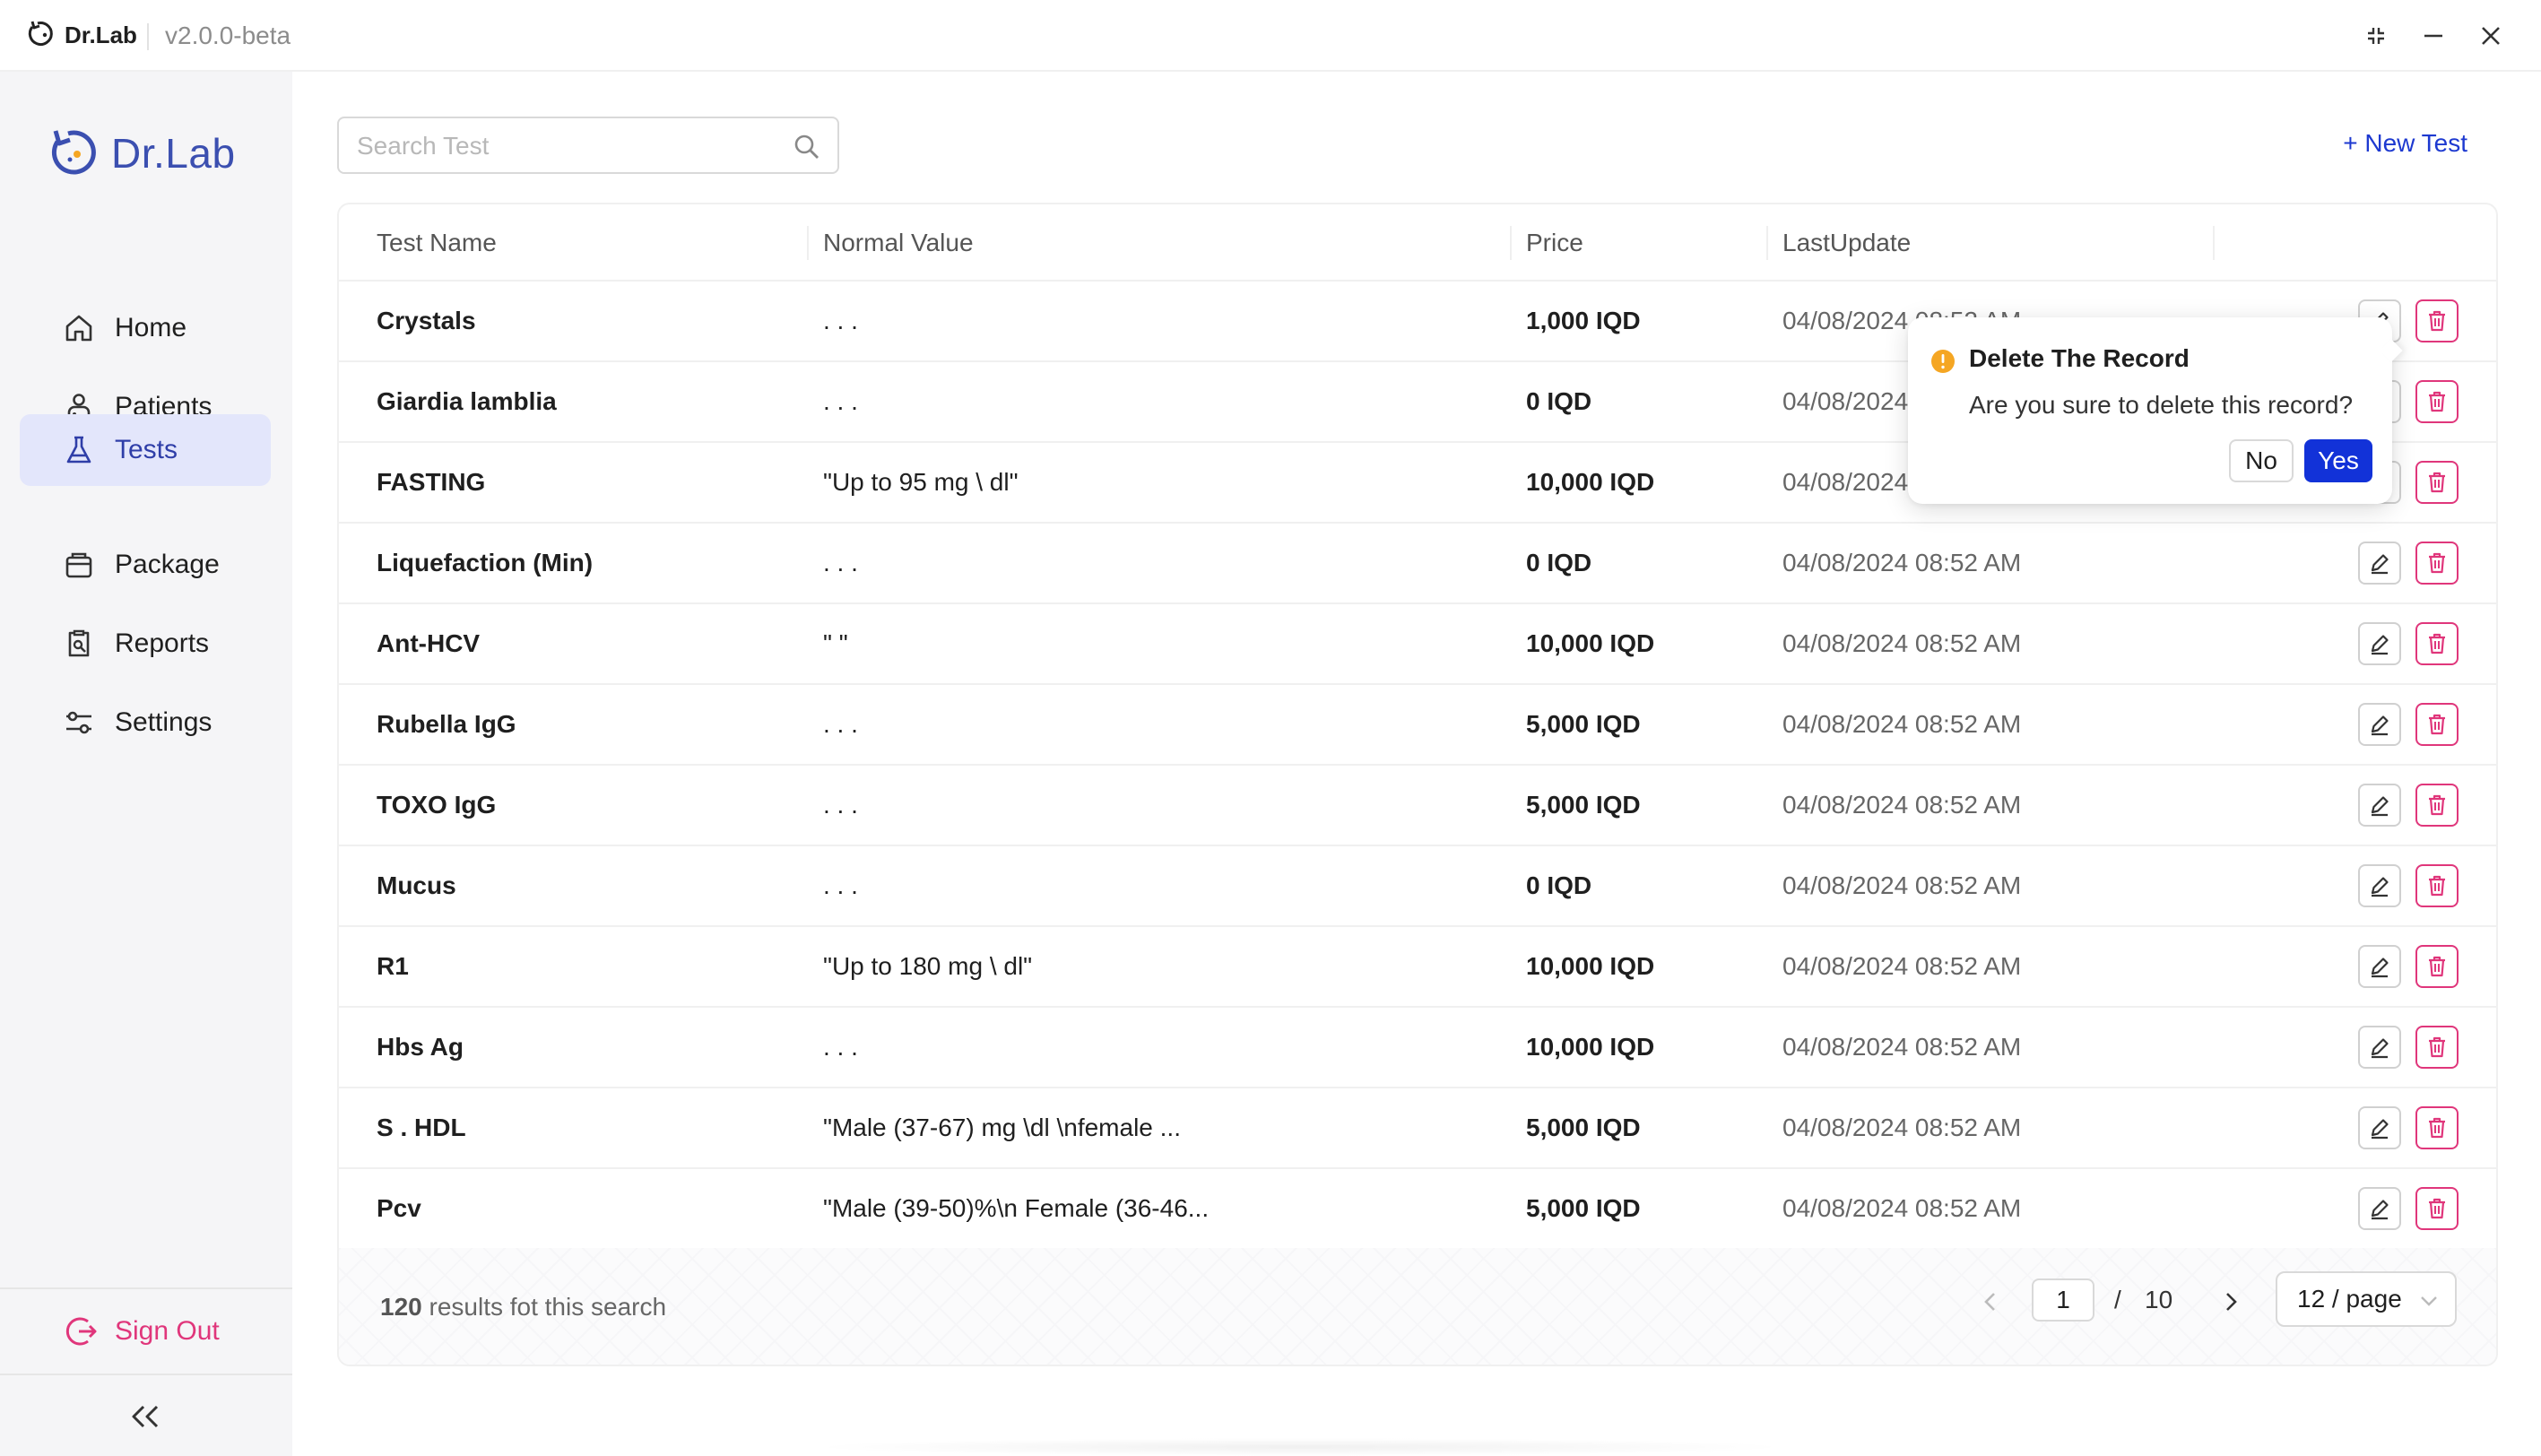  What do you see at coordinates (836, 643) in the screenshot?
I see `normal-value-cell: " "` at bounding box center [836, 643].